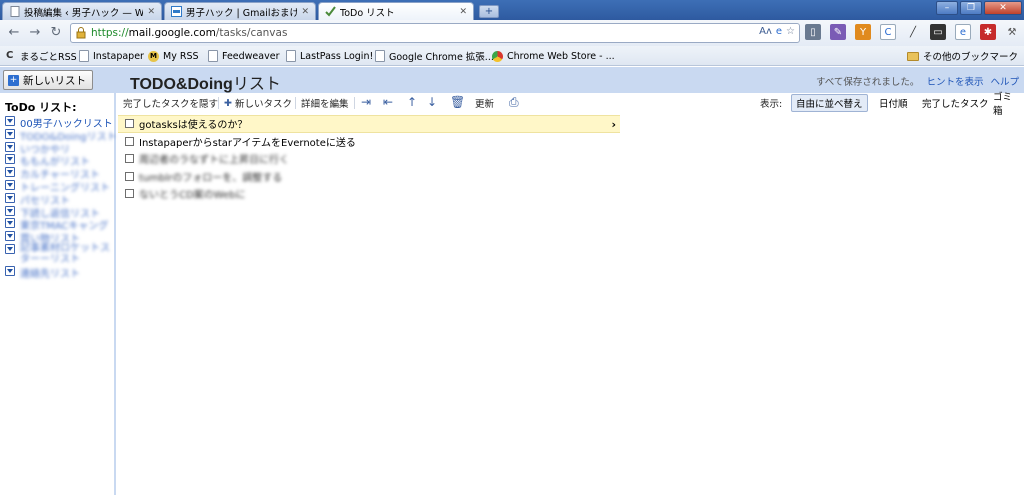 This screenshot has height=495, width=1024. Describe the element at coordinates (214, 158) in the screenshot. I see `task-text: 周辺者のラなずトに上昇日に行く` at that location.